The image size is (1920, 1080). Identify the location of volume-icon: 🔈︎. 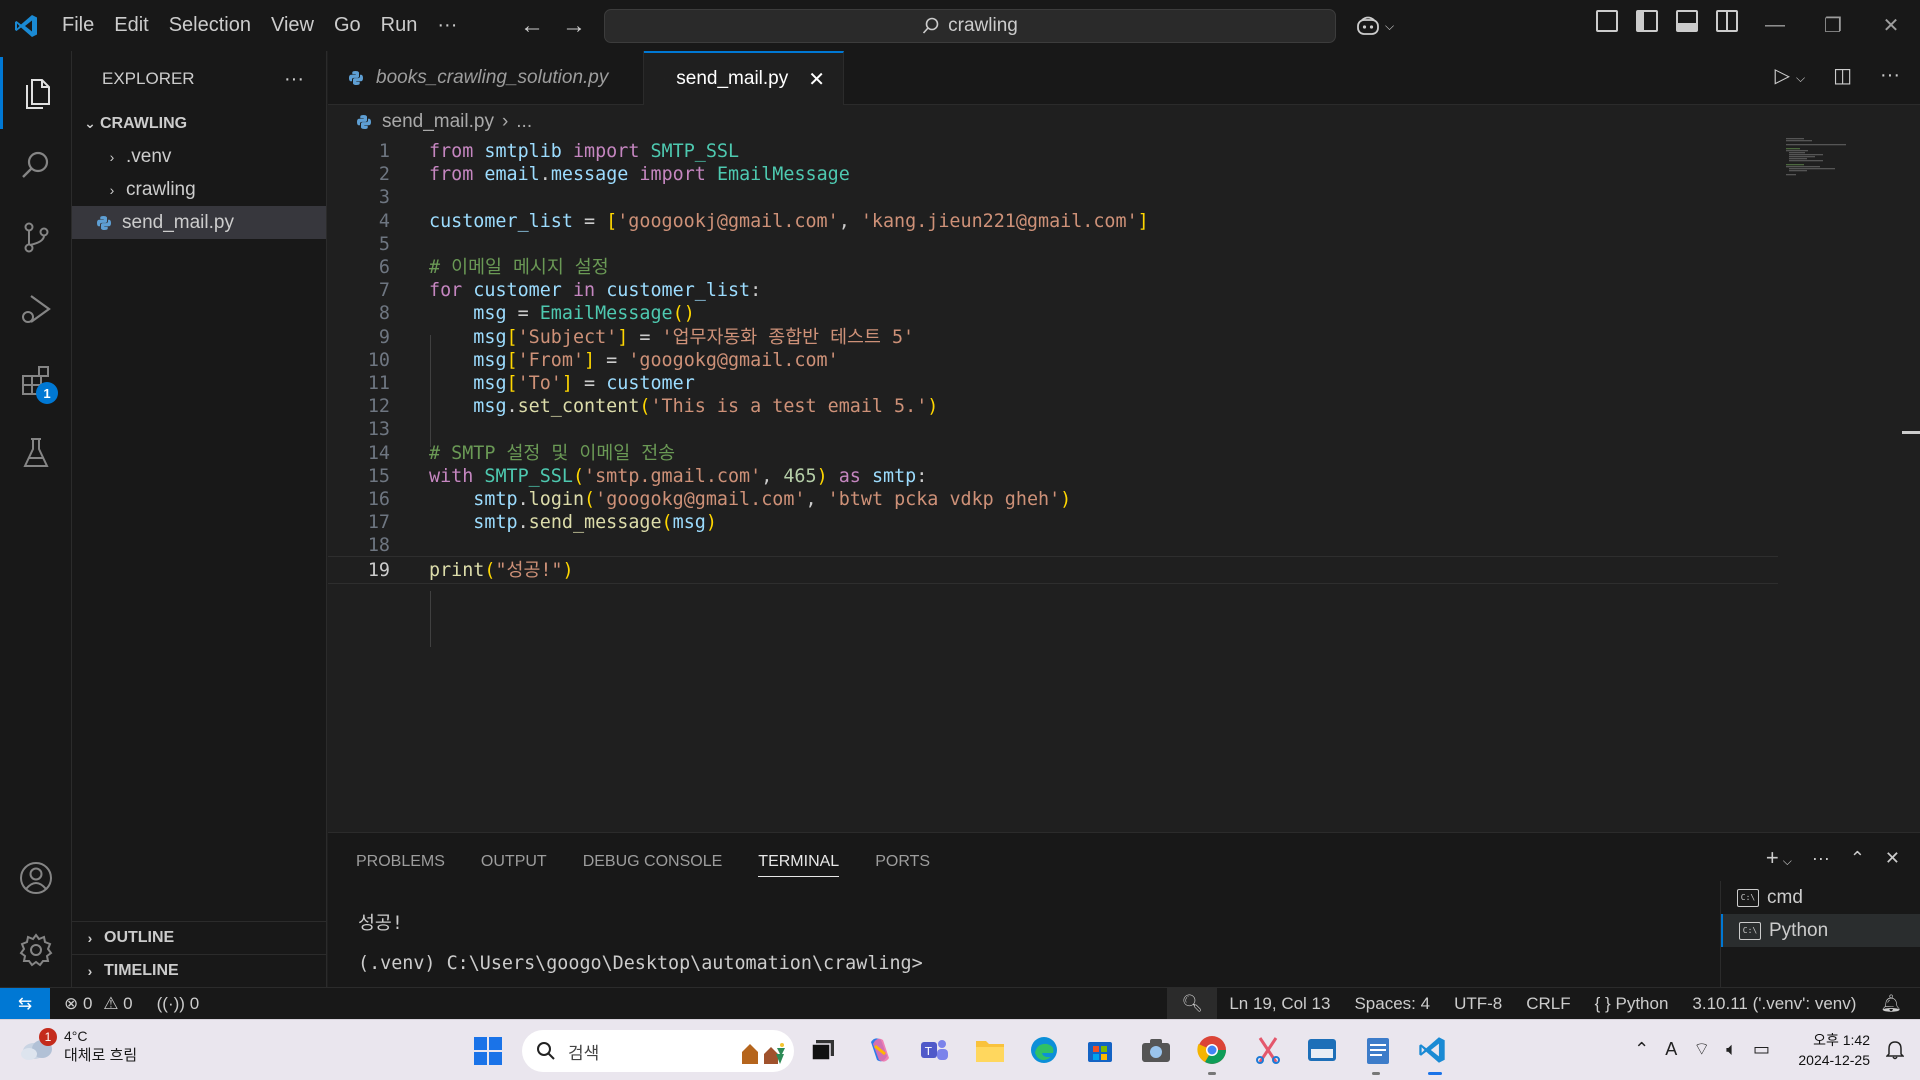
(1731, 1049).